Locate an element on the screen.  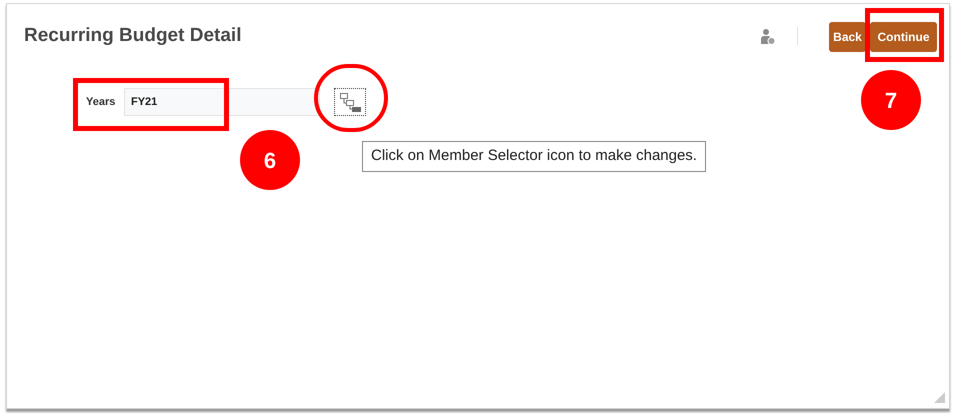
member-selector-button is located at coordinates (350, 102).